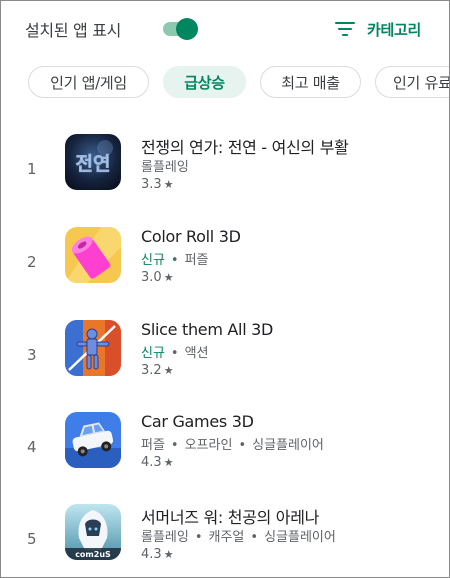 The image size is (450, 578). I want to click on top-bar: 설치된 앱 표시 카테고리, so click(225, 30).